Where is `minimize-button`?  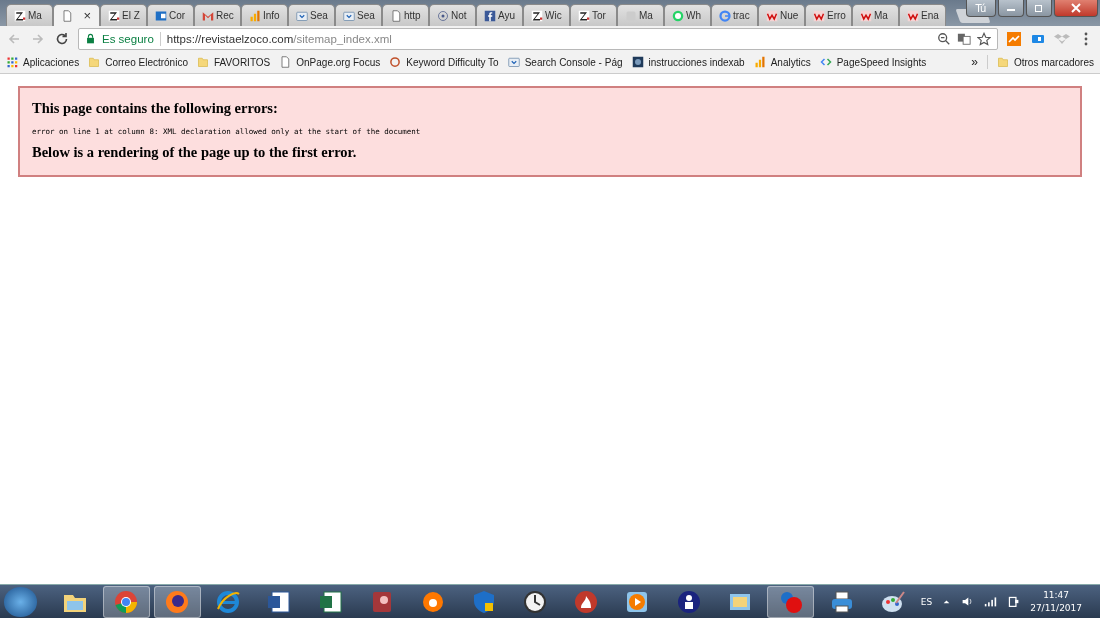 minimize-button is located at coordinates (1011, 8).